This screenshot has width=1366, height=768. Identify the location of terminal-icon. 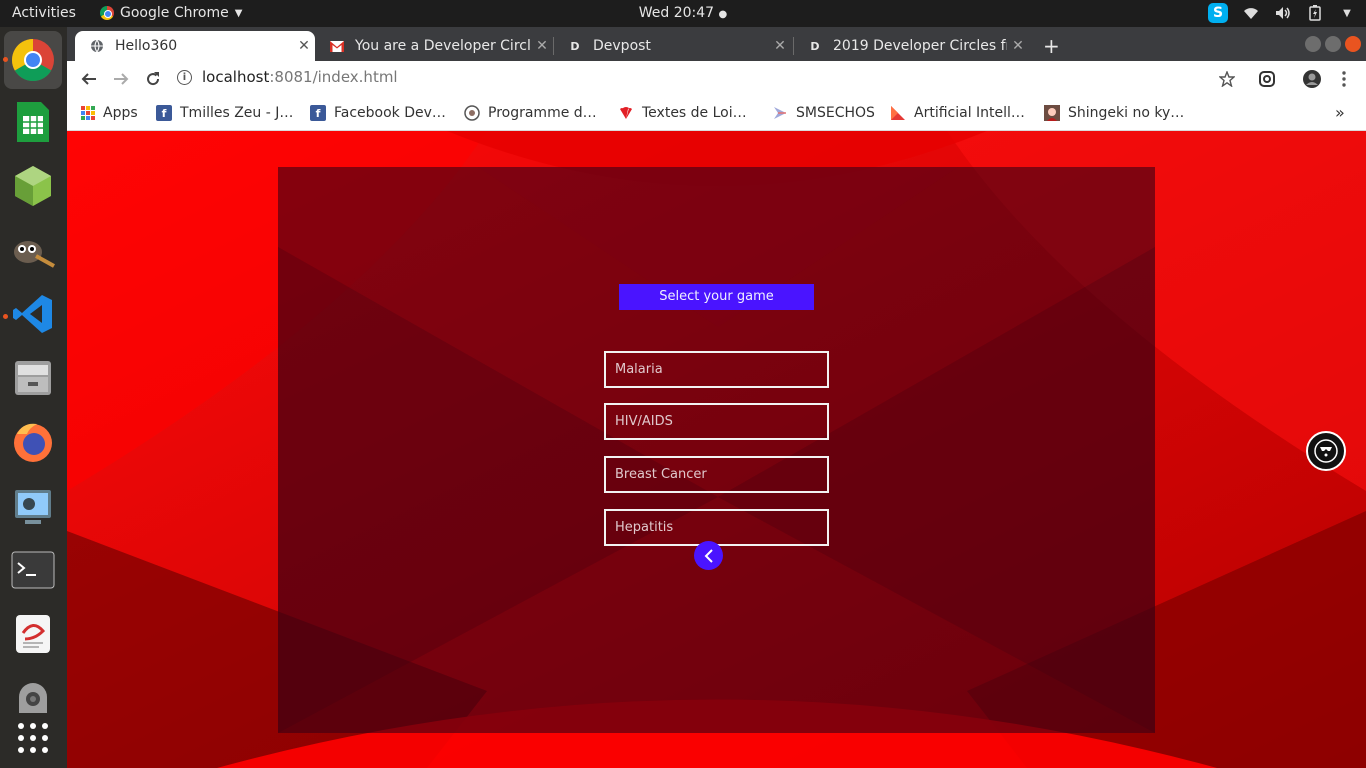
(33, 570).